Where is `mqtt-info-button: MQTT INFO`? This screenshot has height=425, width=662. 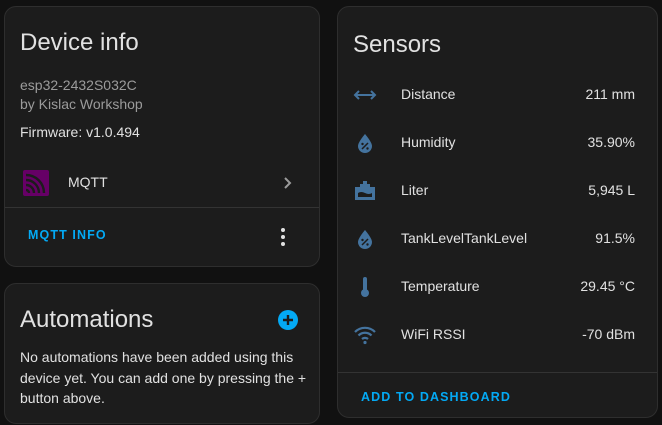
mqtt-info-button: MQTT INFO is located at coordinates (67, 235).